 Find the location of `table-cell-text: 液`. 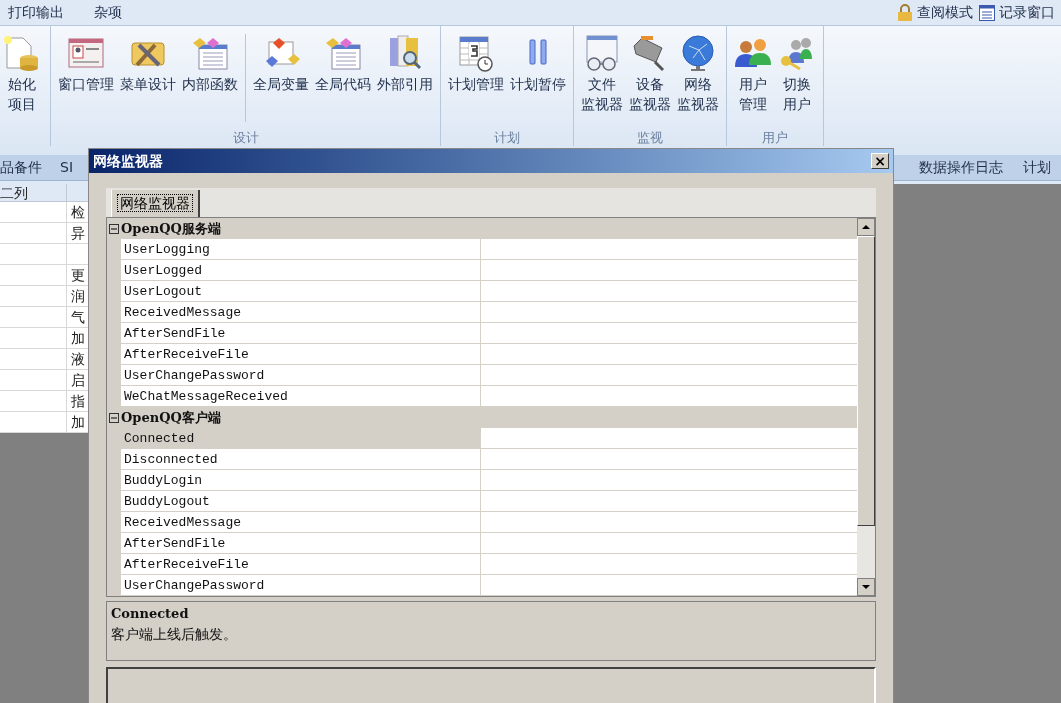

table-cell-text: 液 is located at coordinates (77, 359).